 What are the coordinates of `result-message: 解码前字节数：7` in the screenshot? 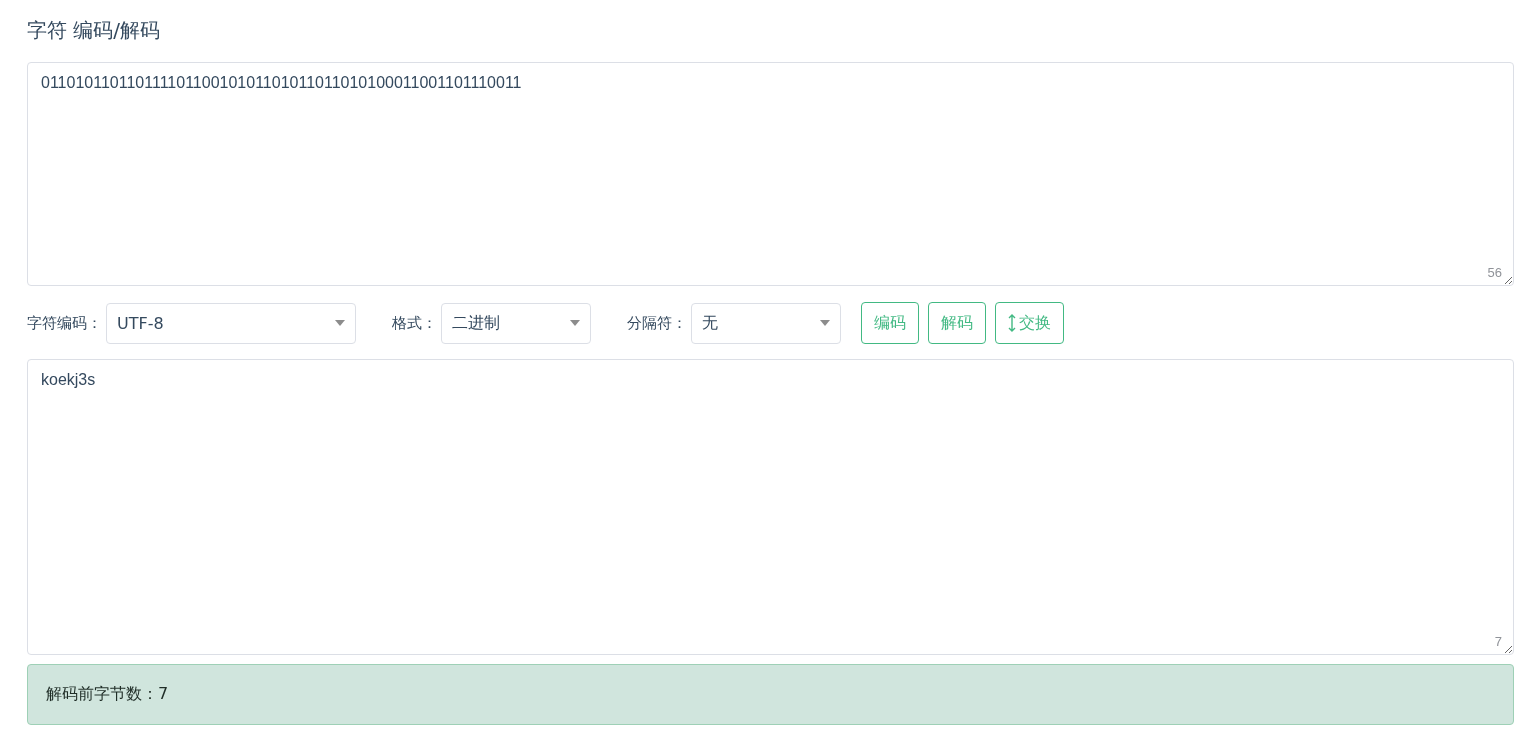 It's located at (770, 694).